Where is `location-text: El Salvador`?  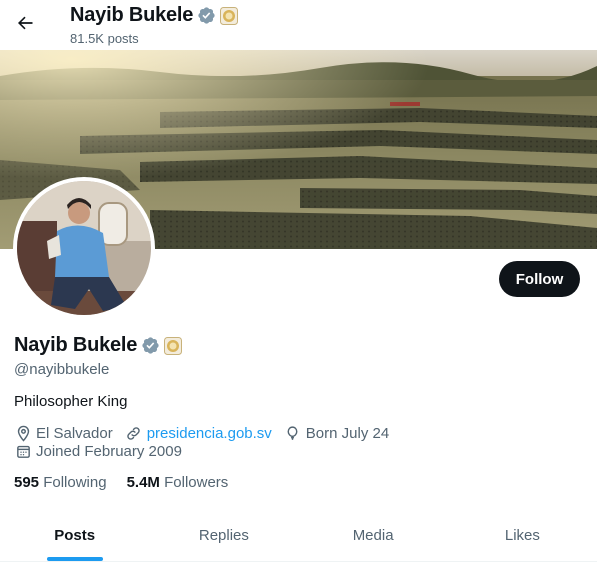
location-text: El Salvador is located at coordinates (74, 433).